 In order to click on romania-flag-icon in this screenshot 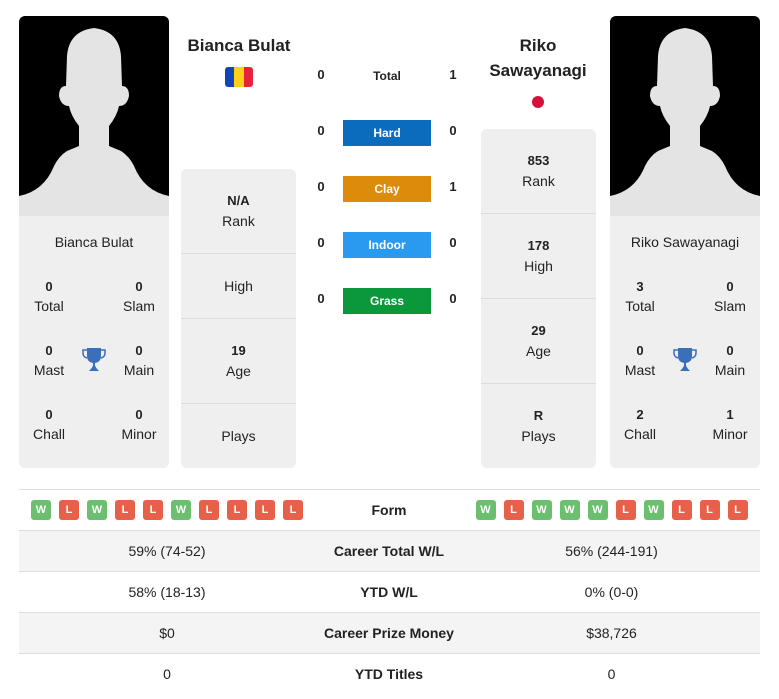, I will do `click(239, 77)`.